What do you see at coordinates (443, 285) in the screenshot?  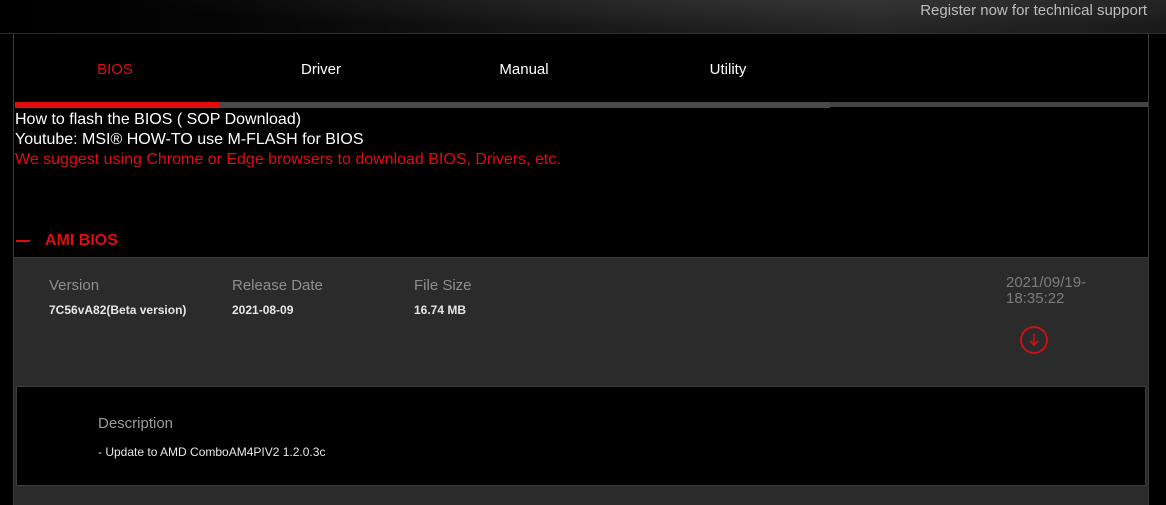 I see `file-size-label: File Size` at bounding box center [443, 285].